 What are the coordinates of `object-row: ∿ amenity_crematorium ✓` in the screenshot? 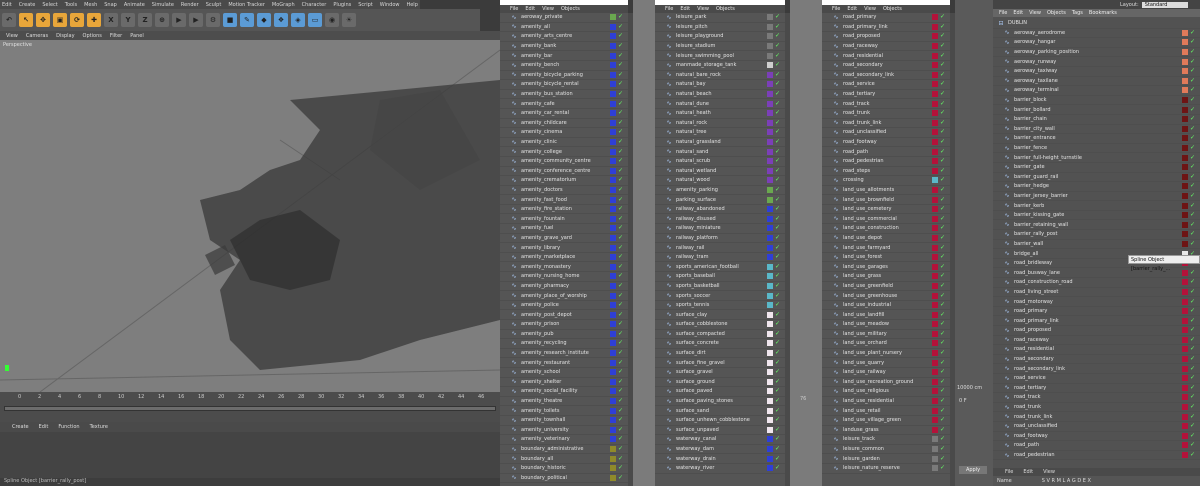 It's located at (564, 181).